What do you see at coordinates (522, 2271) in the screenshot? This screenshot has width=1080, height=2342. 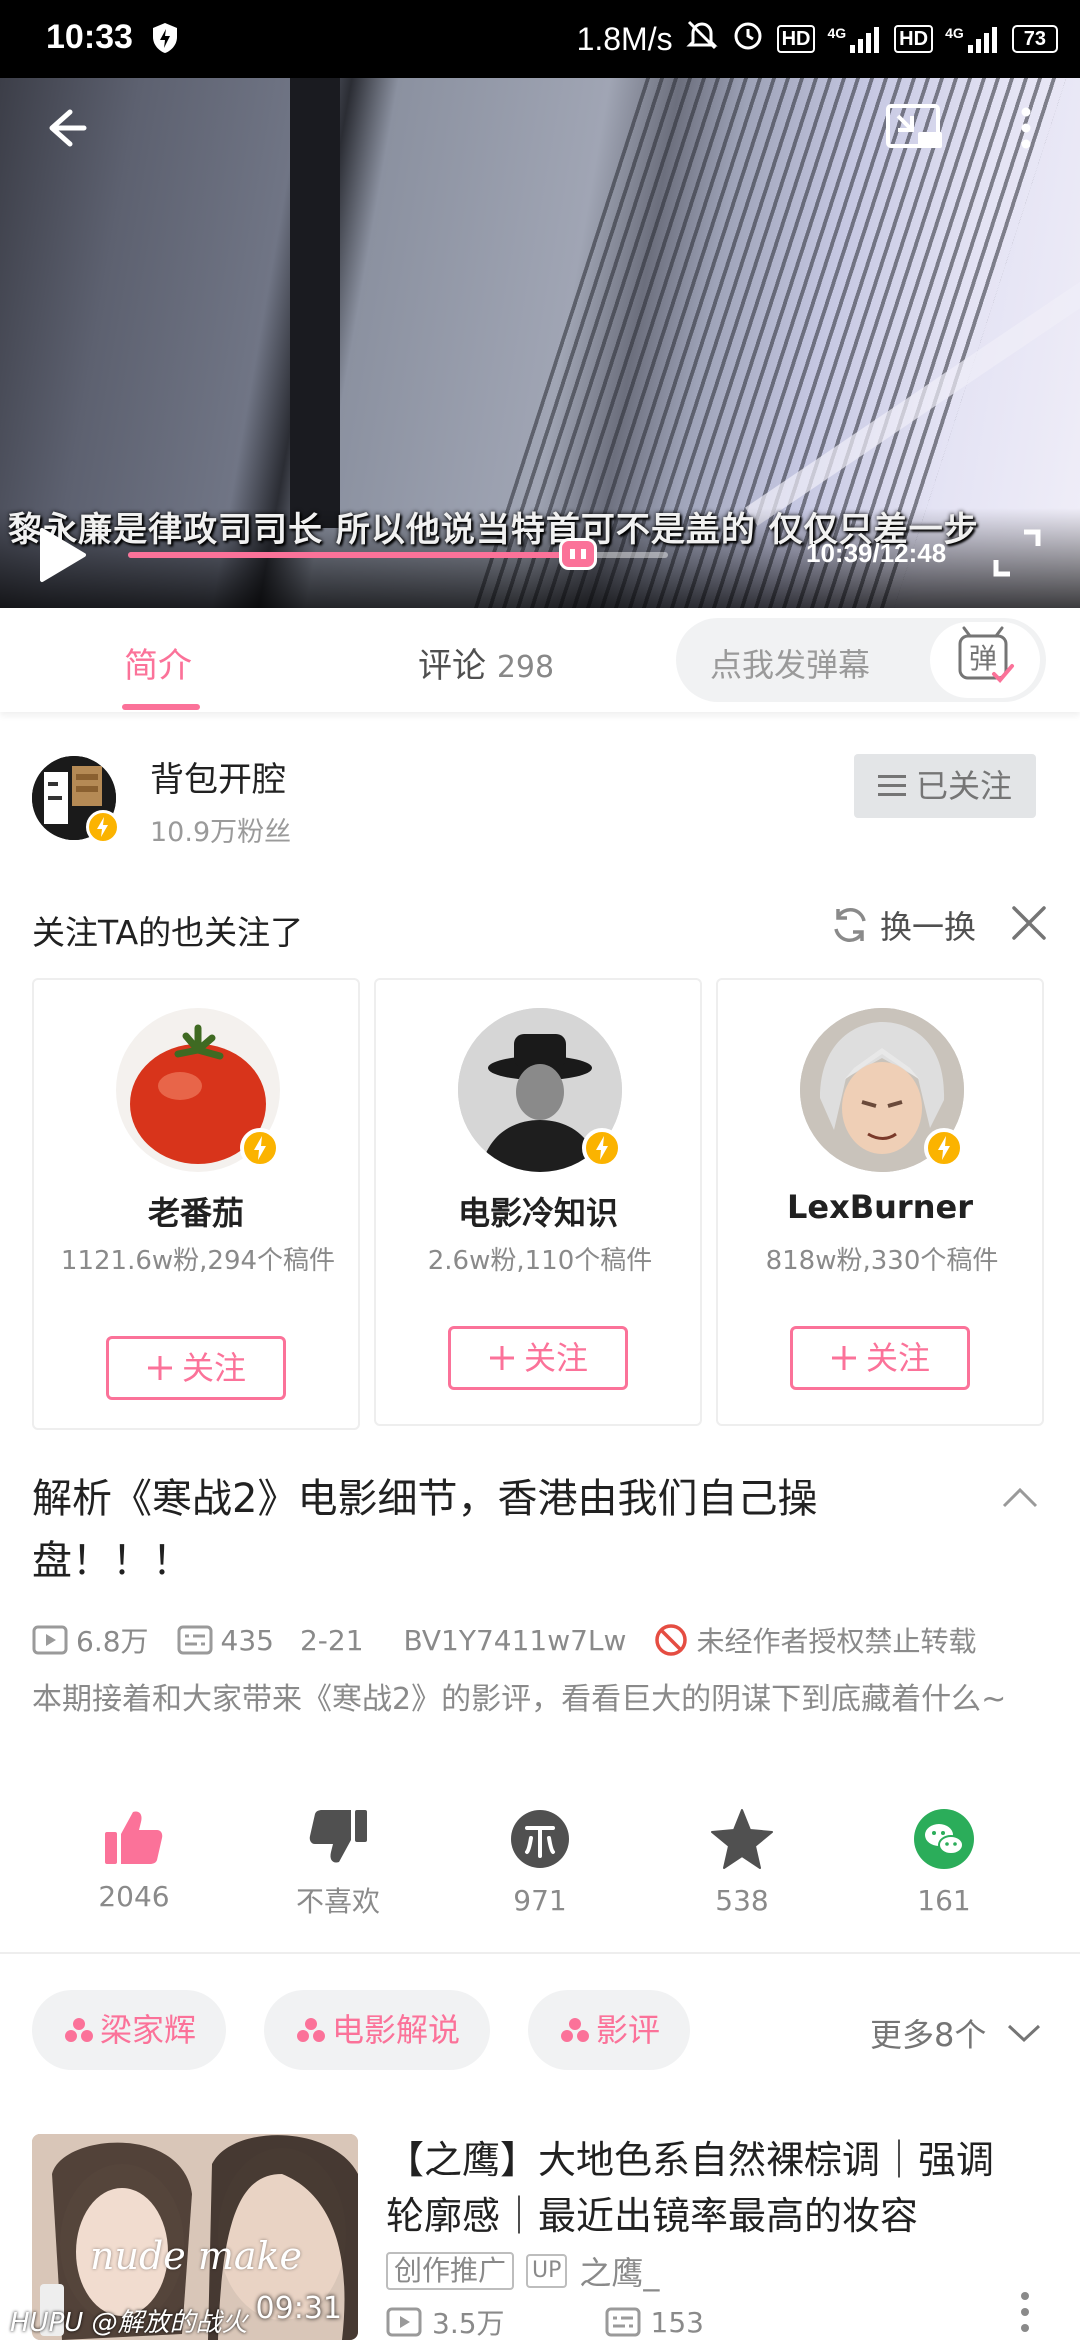 I see `related-video-meta: 创作推广 UP 之鹰_` at bounding box center [522, 2271].